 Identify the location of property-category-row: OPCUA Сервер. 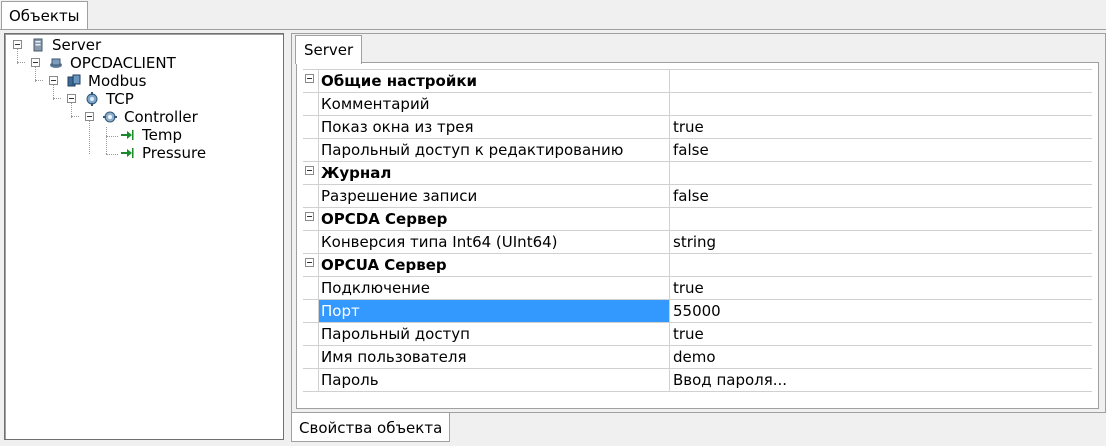
(697, 265).